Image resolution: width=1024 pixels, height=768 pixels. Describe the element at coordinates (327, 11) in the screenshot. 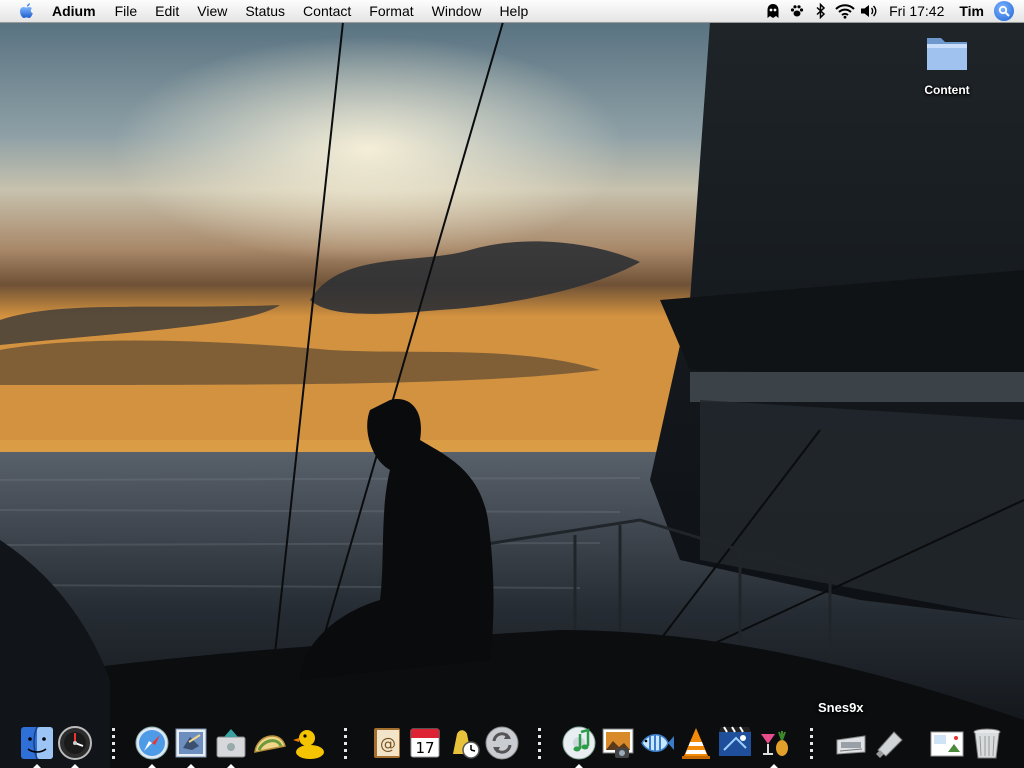

I see `menu-contact: Contact` at that location.